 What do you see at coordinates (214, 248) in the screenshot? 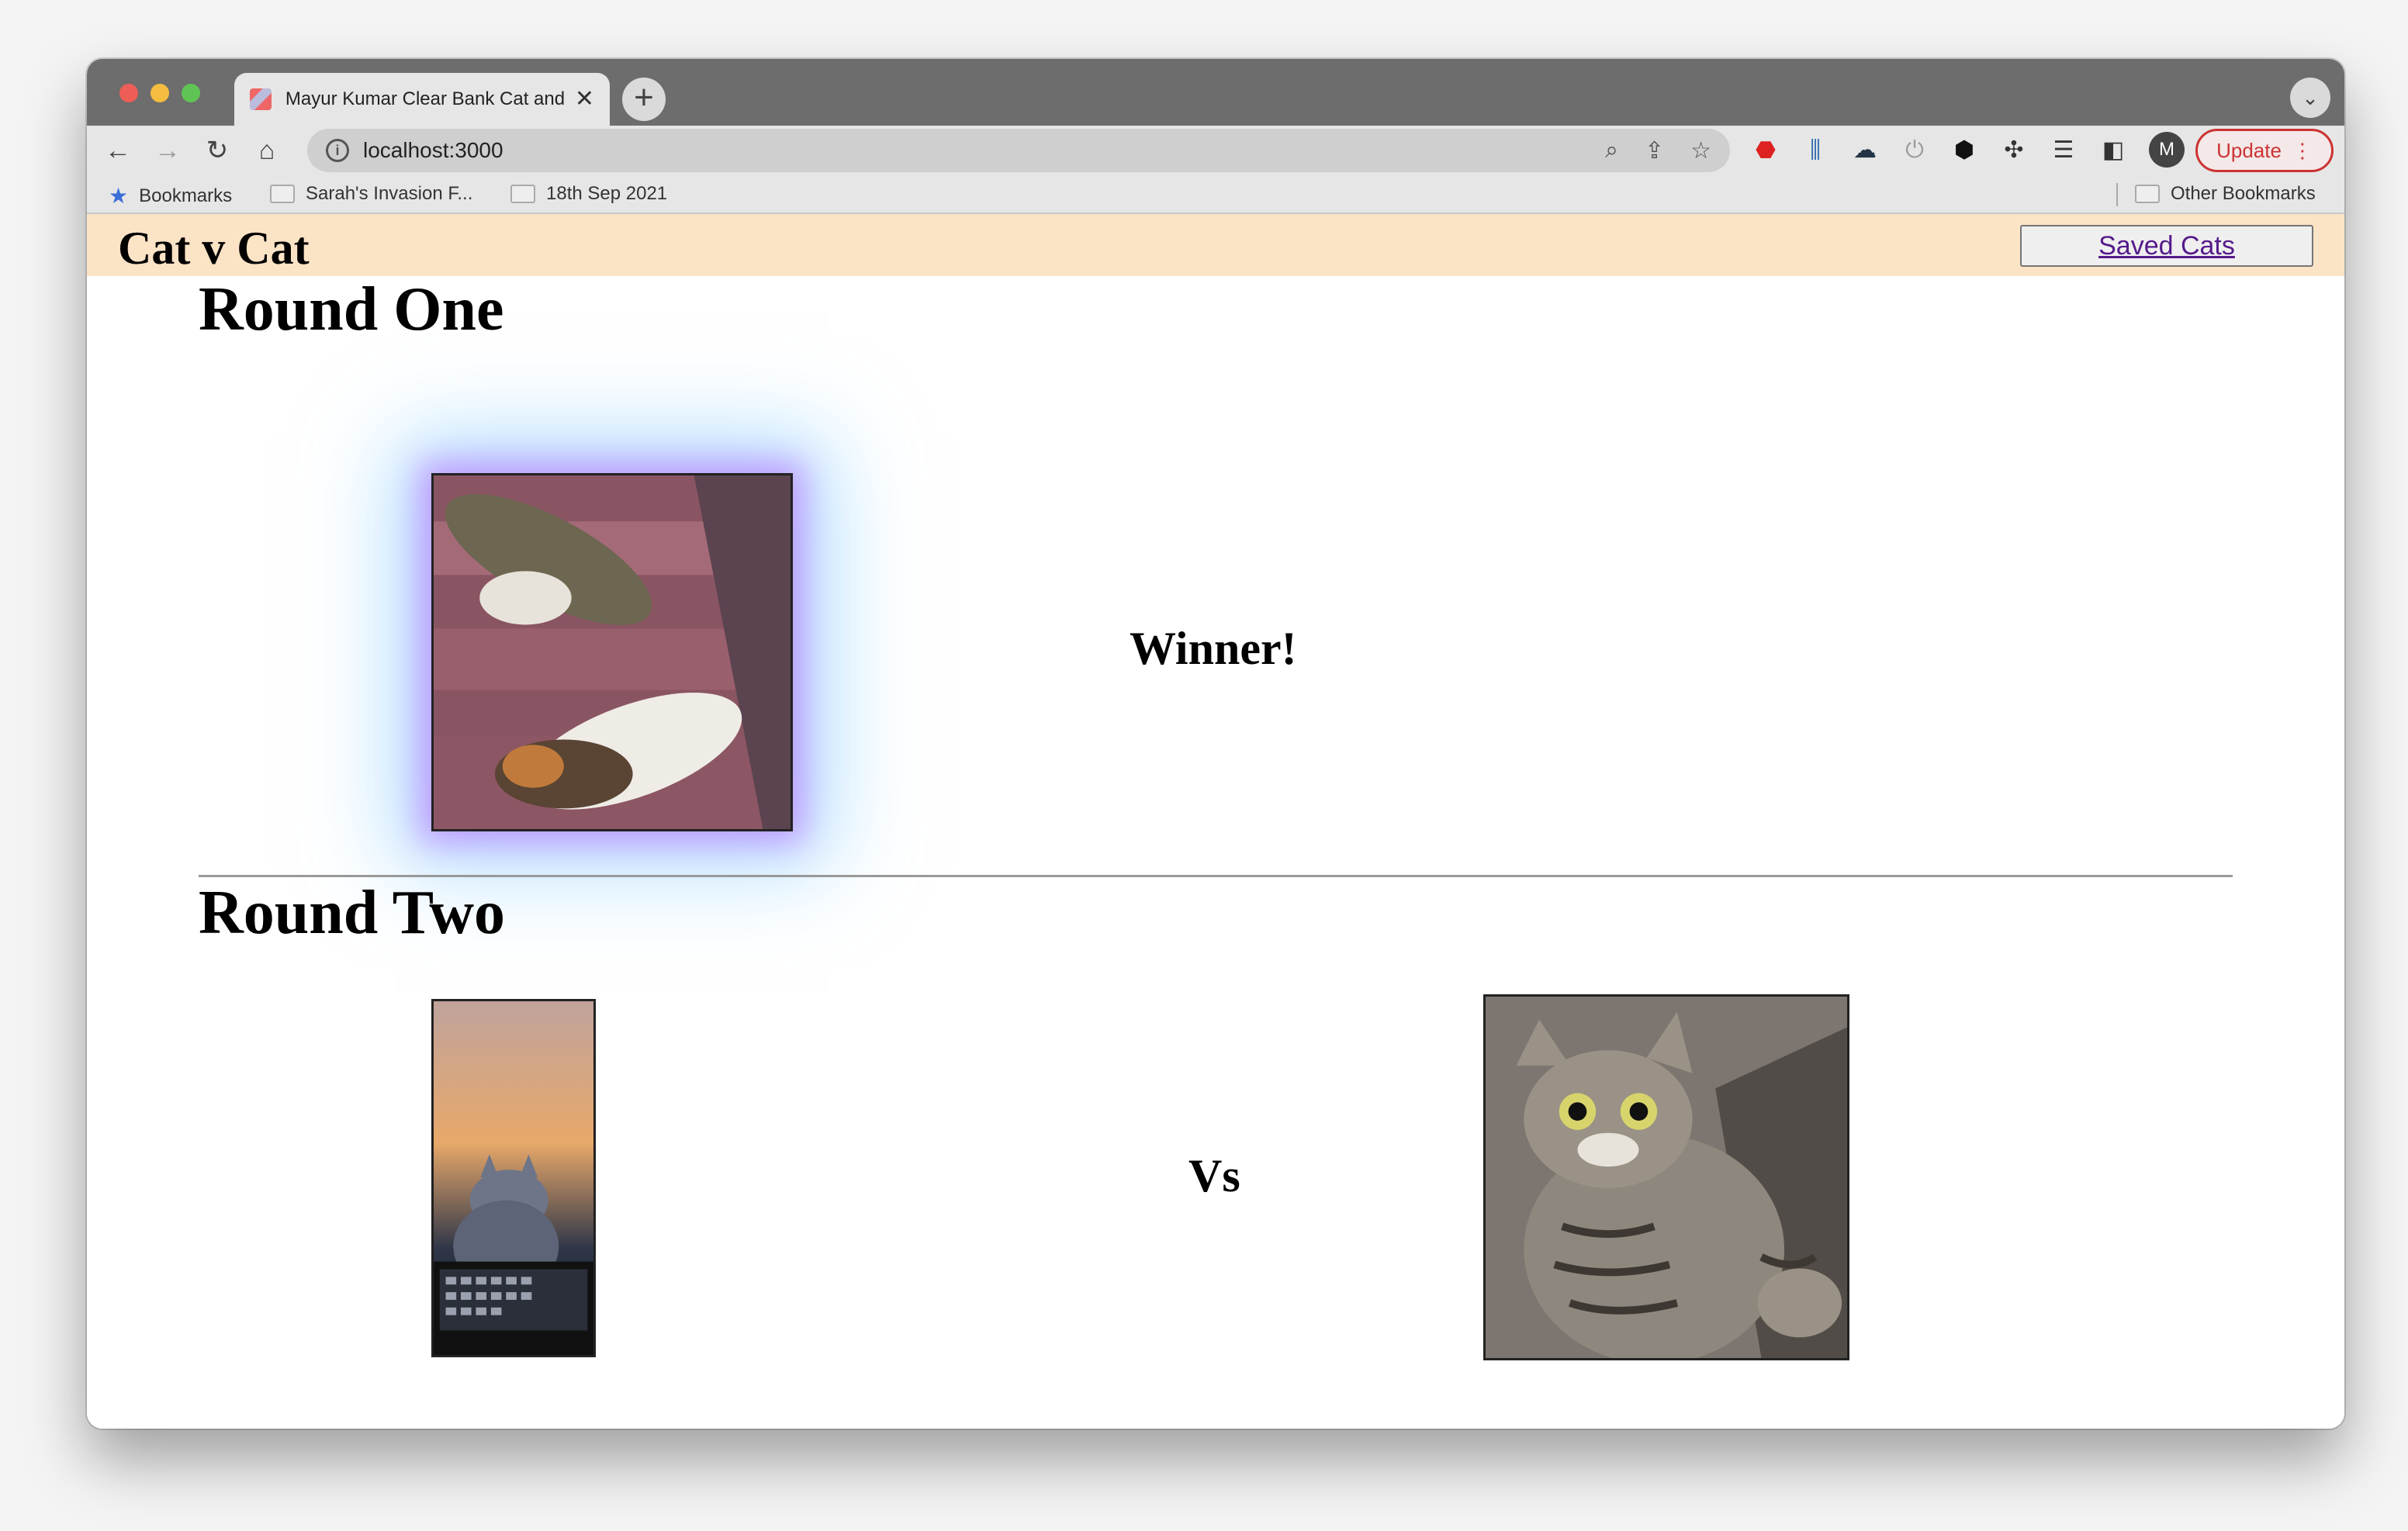
I see `app-title: Cat v Cat` at bounding box center [214, 248].